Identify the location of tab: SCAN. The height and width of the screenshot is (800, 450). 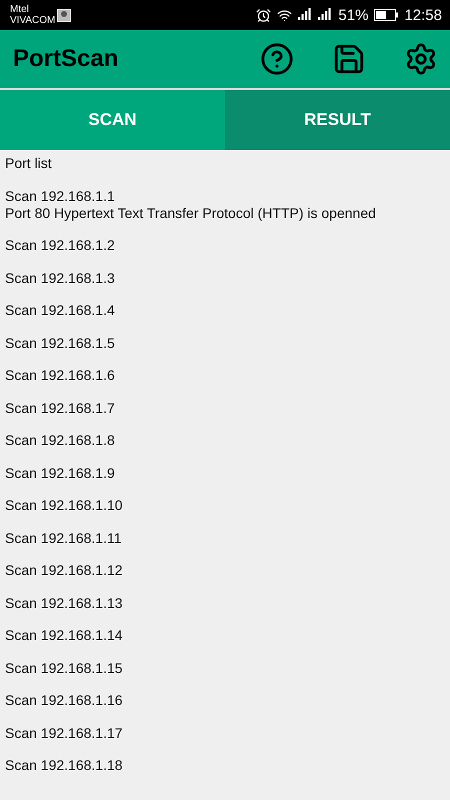
(112, 120).